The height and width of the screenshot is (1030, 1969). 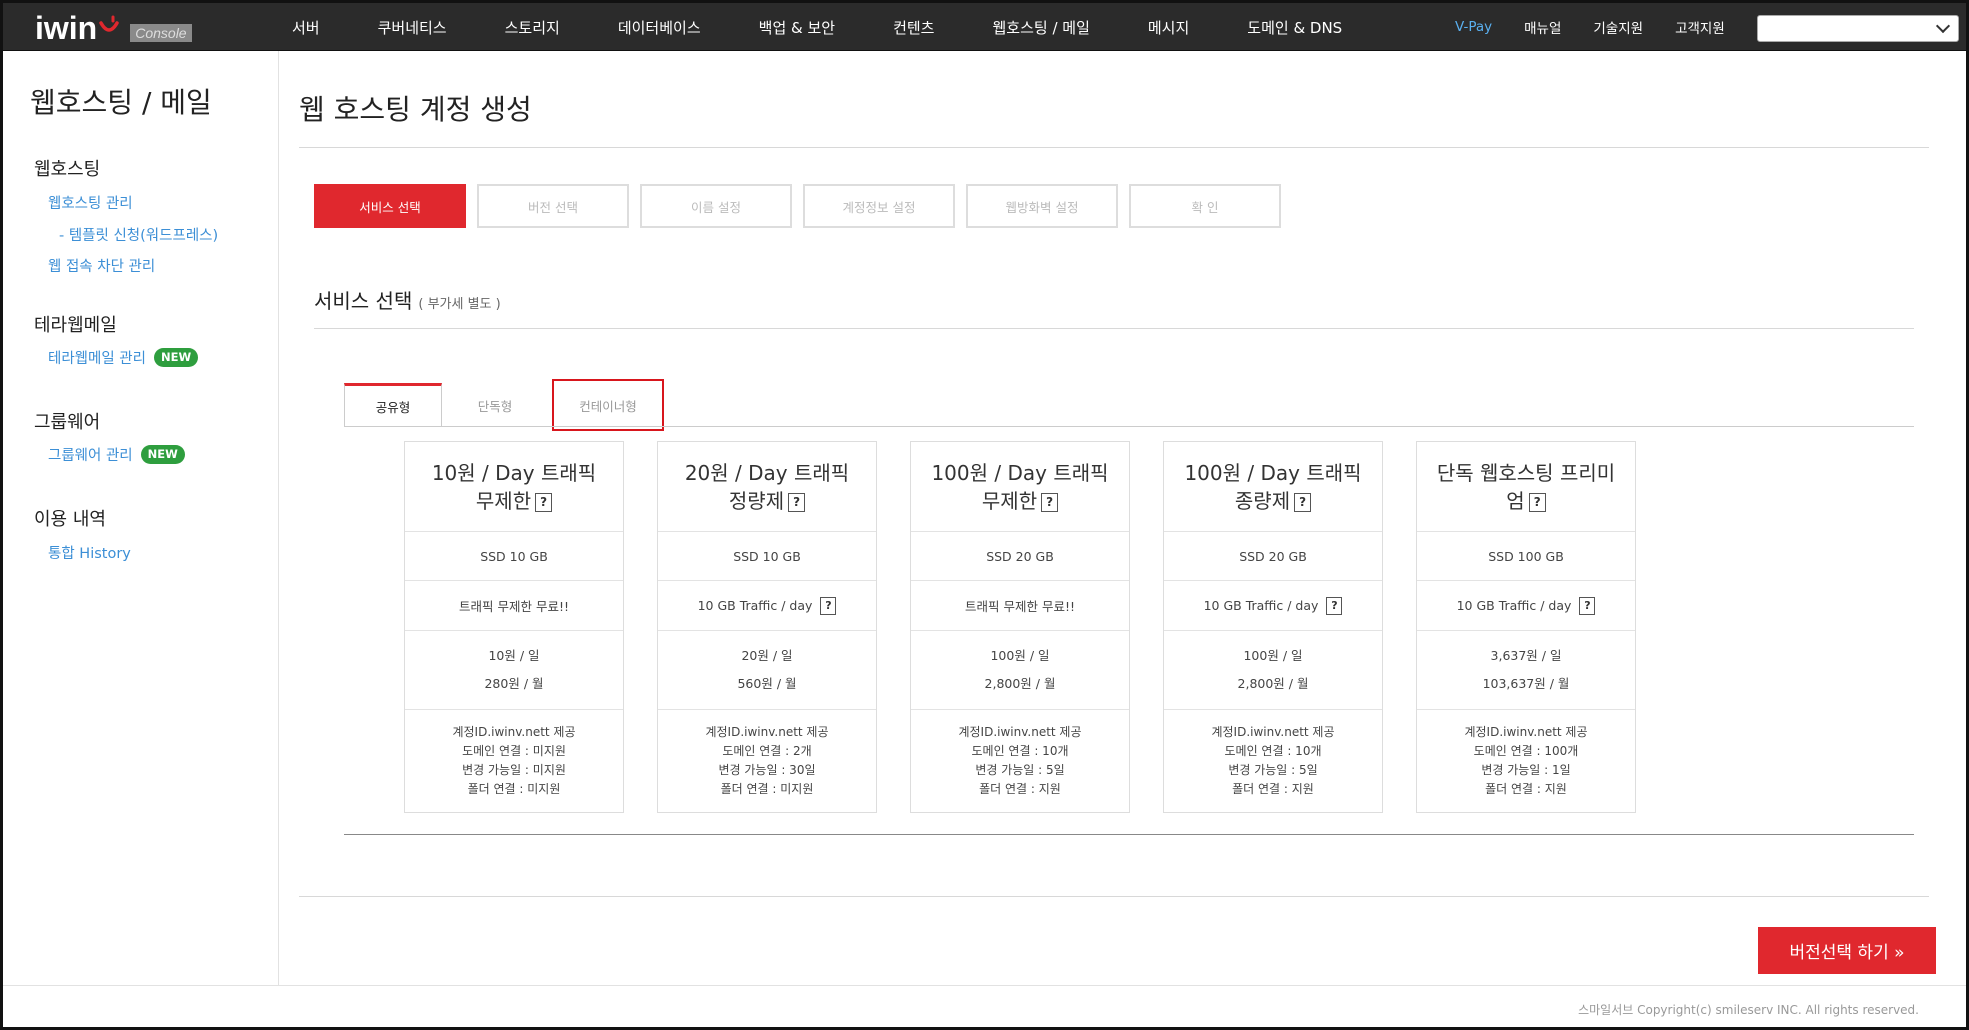 What do you see at coordinates (767, 770) in the screenshot?
I see `plan-info-line: 변경 가능일 : 30일` at bounding box center [767, 770].